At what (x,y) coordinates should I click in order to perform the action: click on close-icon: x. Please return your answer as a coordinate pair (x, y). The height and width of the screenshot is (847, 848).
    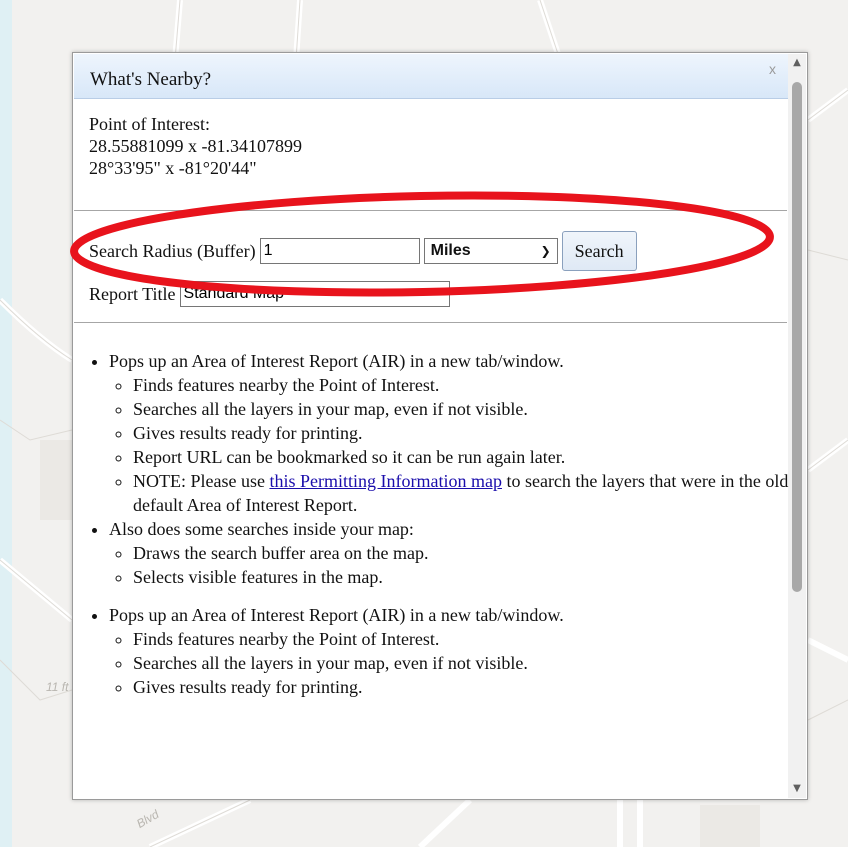
    Looking at the image, I should click on (772, 69).